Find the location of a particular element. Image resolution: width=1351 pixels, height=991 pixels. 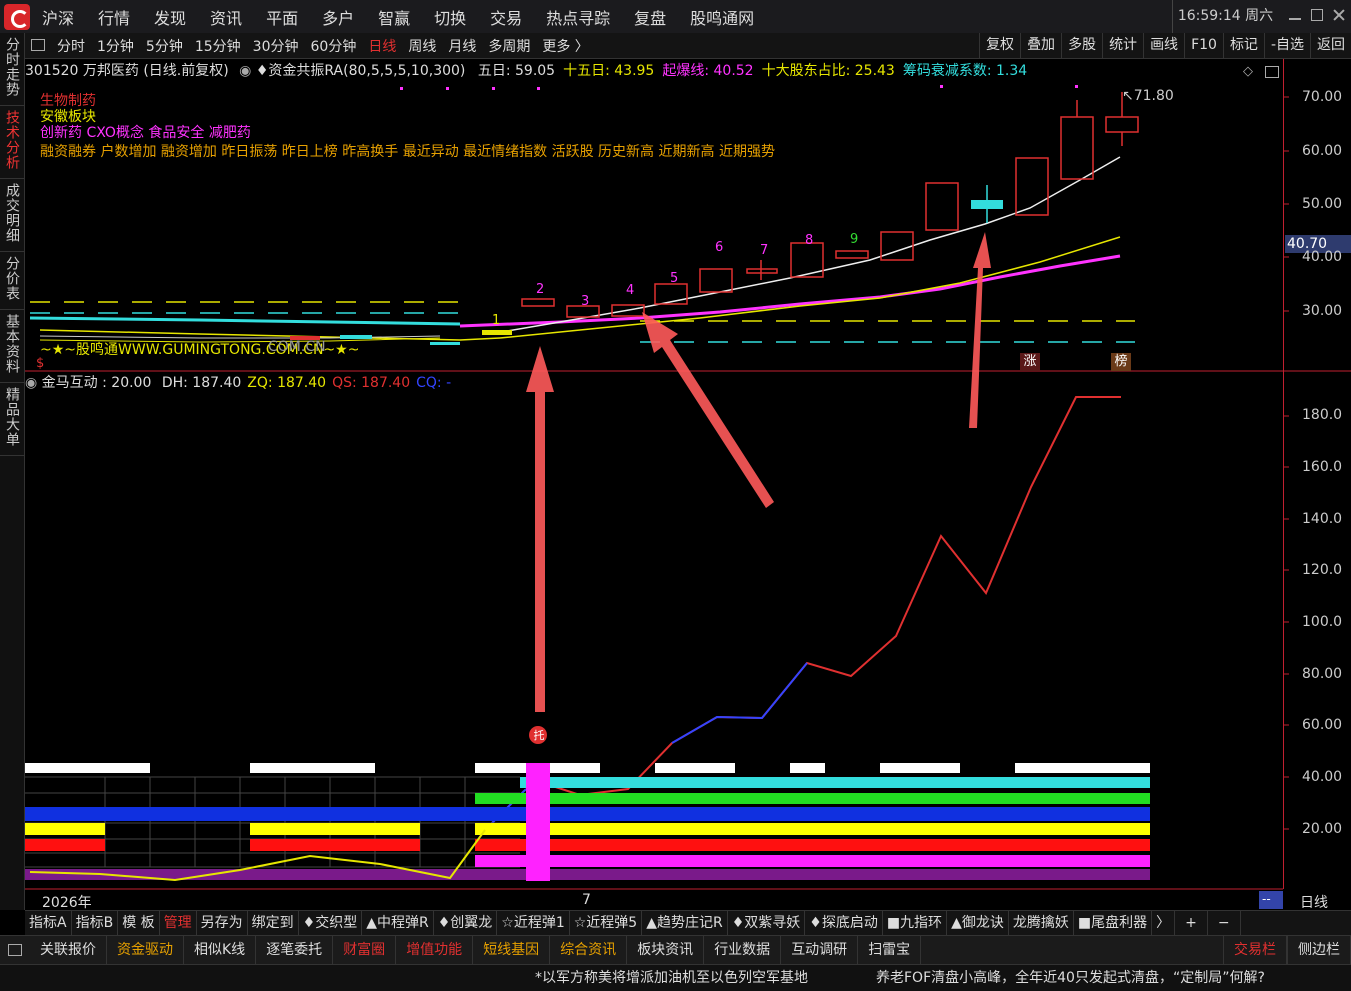

candle-number: 8 is located at coordinates (809, 240).